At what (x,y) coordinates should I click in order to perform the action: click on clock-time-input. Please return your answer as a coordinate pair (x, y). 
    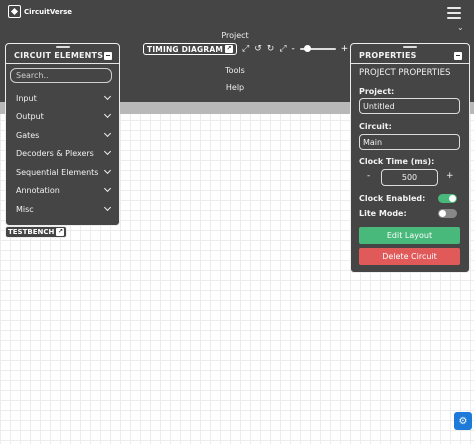
    Looking at the image, I should click on (409, 177).